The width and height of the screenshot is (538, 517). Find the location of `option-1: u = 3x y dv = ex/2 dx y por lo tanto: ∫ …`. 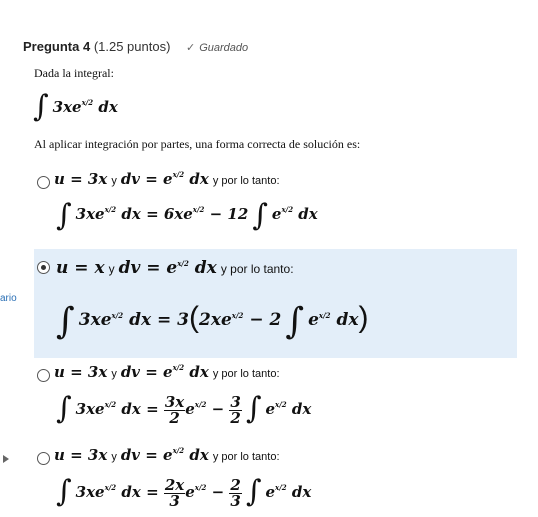

option-1: u = 3x y dv = ex/2 dx y por lo tanto: ∫ … is located at coordinates (275, 207).